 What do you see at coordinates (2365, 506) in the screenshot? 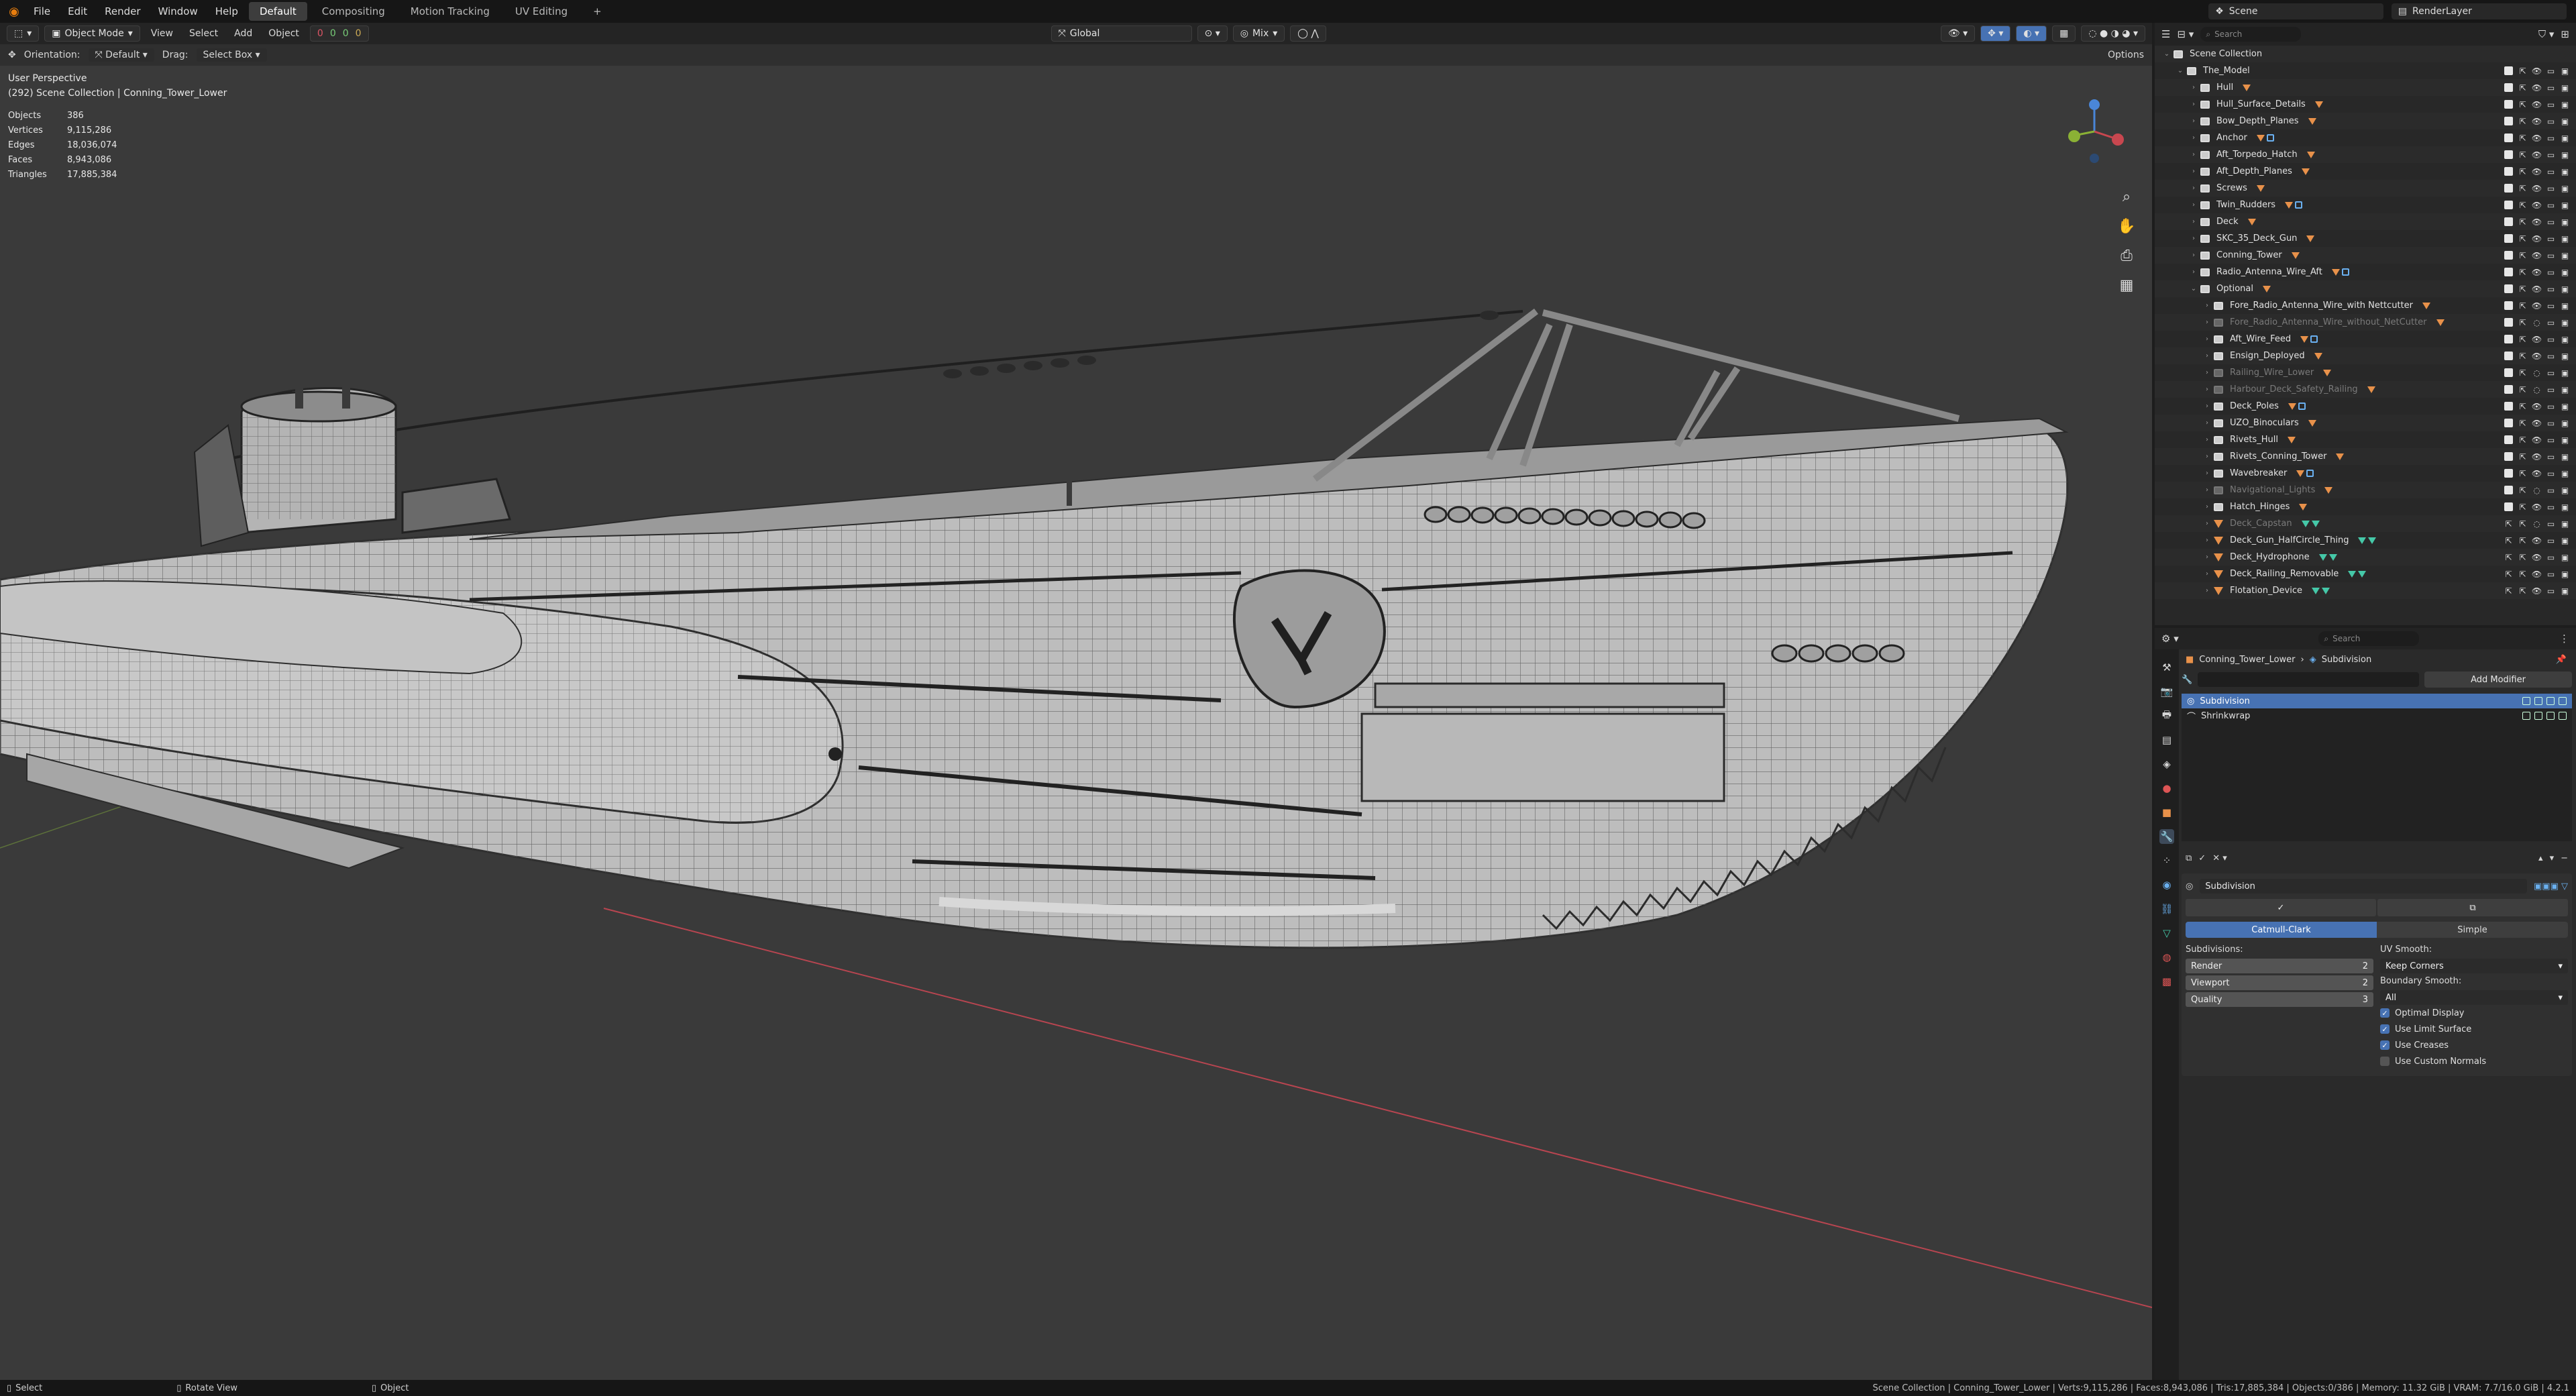
I see `outliner-row: › Hatch_Hinges ⇱ 👁 ▭ ▣` at bounding box center [2365, 506].